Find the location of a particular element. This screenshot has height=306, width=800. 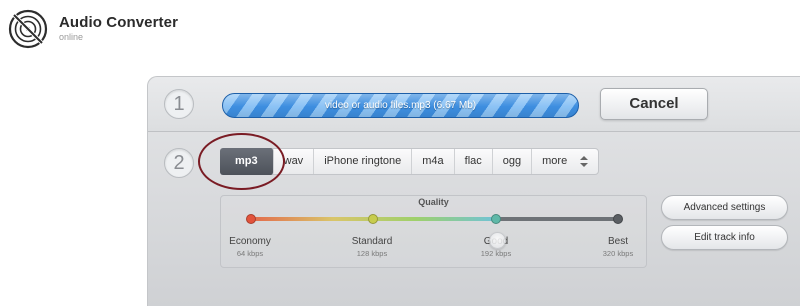

vinyl-disc-icon is located at coordinates (28, 29).